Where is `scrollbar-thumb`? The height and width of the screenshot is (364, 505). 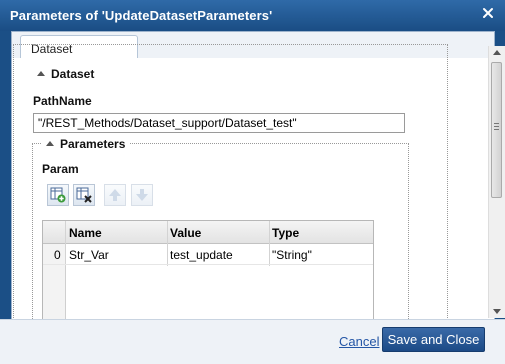 scrollbar-thumb is located at coordinates (496, 130).